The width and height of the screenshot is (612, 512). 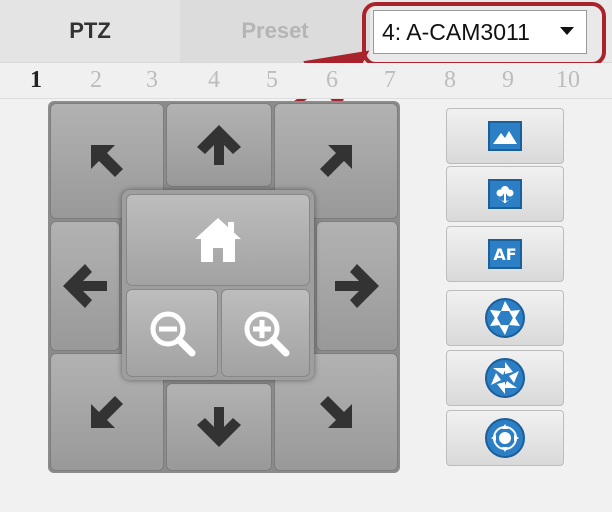 What do you see at coordinates (214, 80) in the screenshot?
I see `preset-number-4: 4` at bounding box center [214, 80].